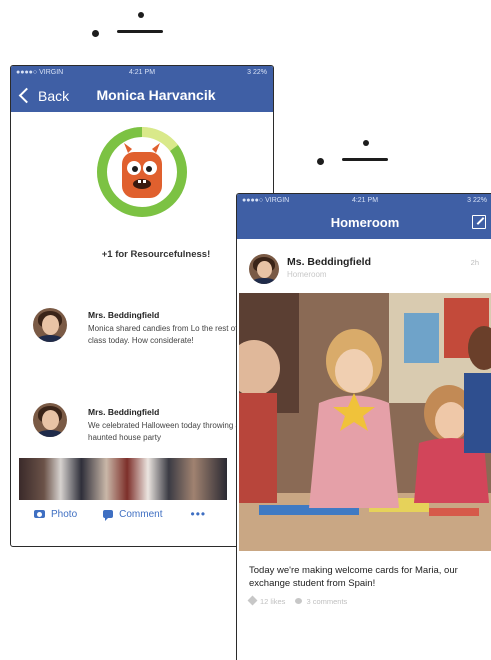 The image size is (491, 660). I want to click on halloween-photo, so click(123, 479).